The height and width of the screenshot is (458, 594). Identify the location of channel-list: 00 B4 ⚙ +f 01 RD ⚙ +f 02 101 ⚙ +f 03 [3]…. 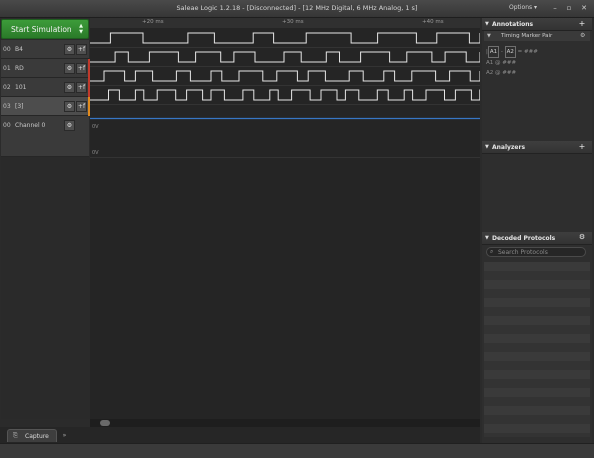
(45, 98).